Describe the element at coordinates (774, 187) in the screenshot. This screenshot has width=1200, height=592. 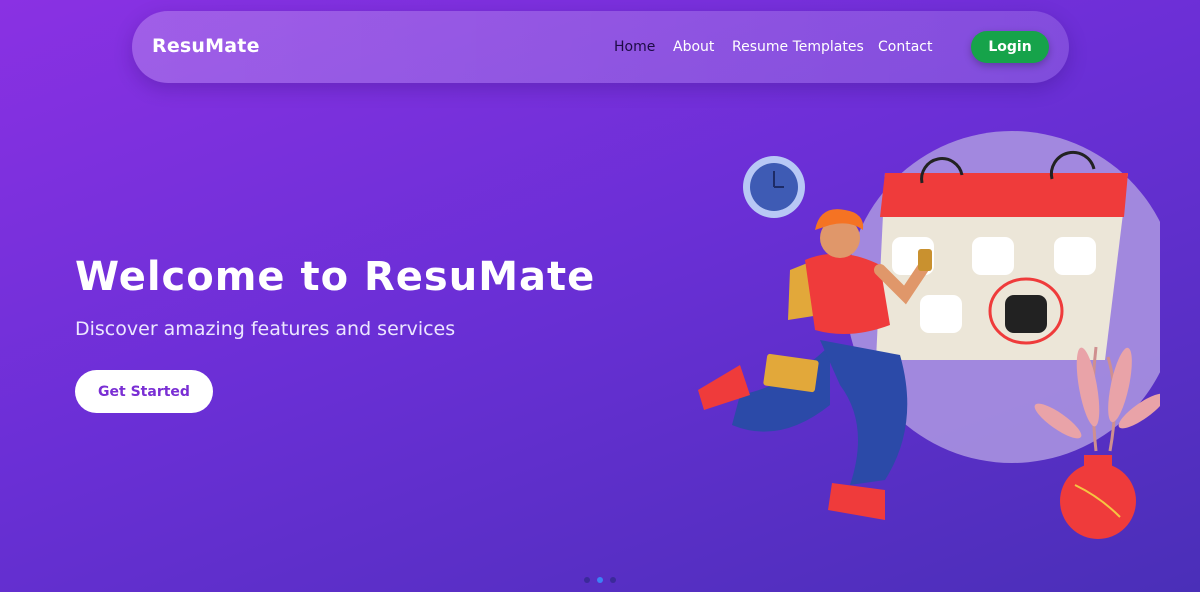
I see `clock-icon` at that location.